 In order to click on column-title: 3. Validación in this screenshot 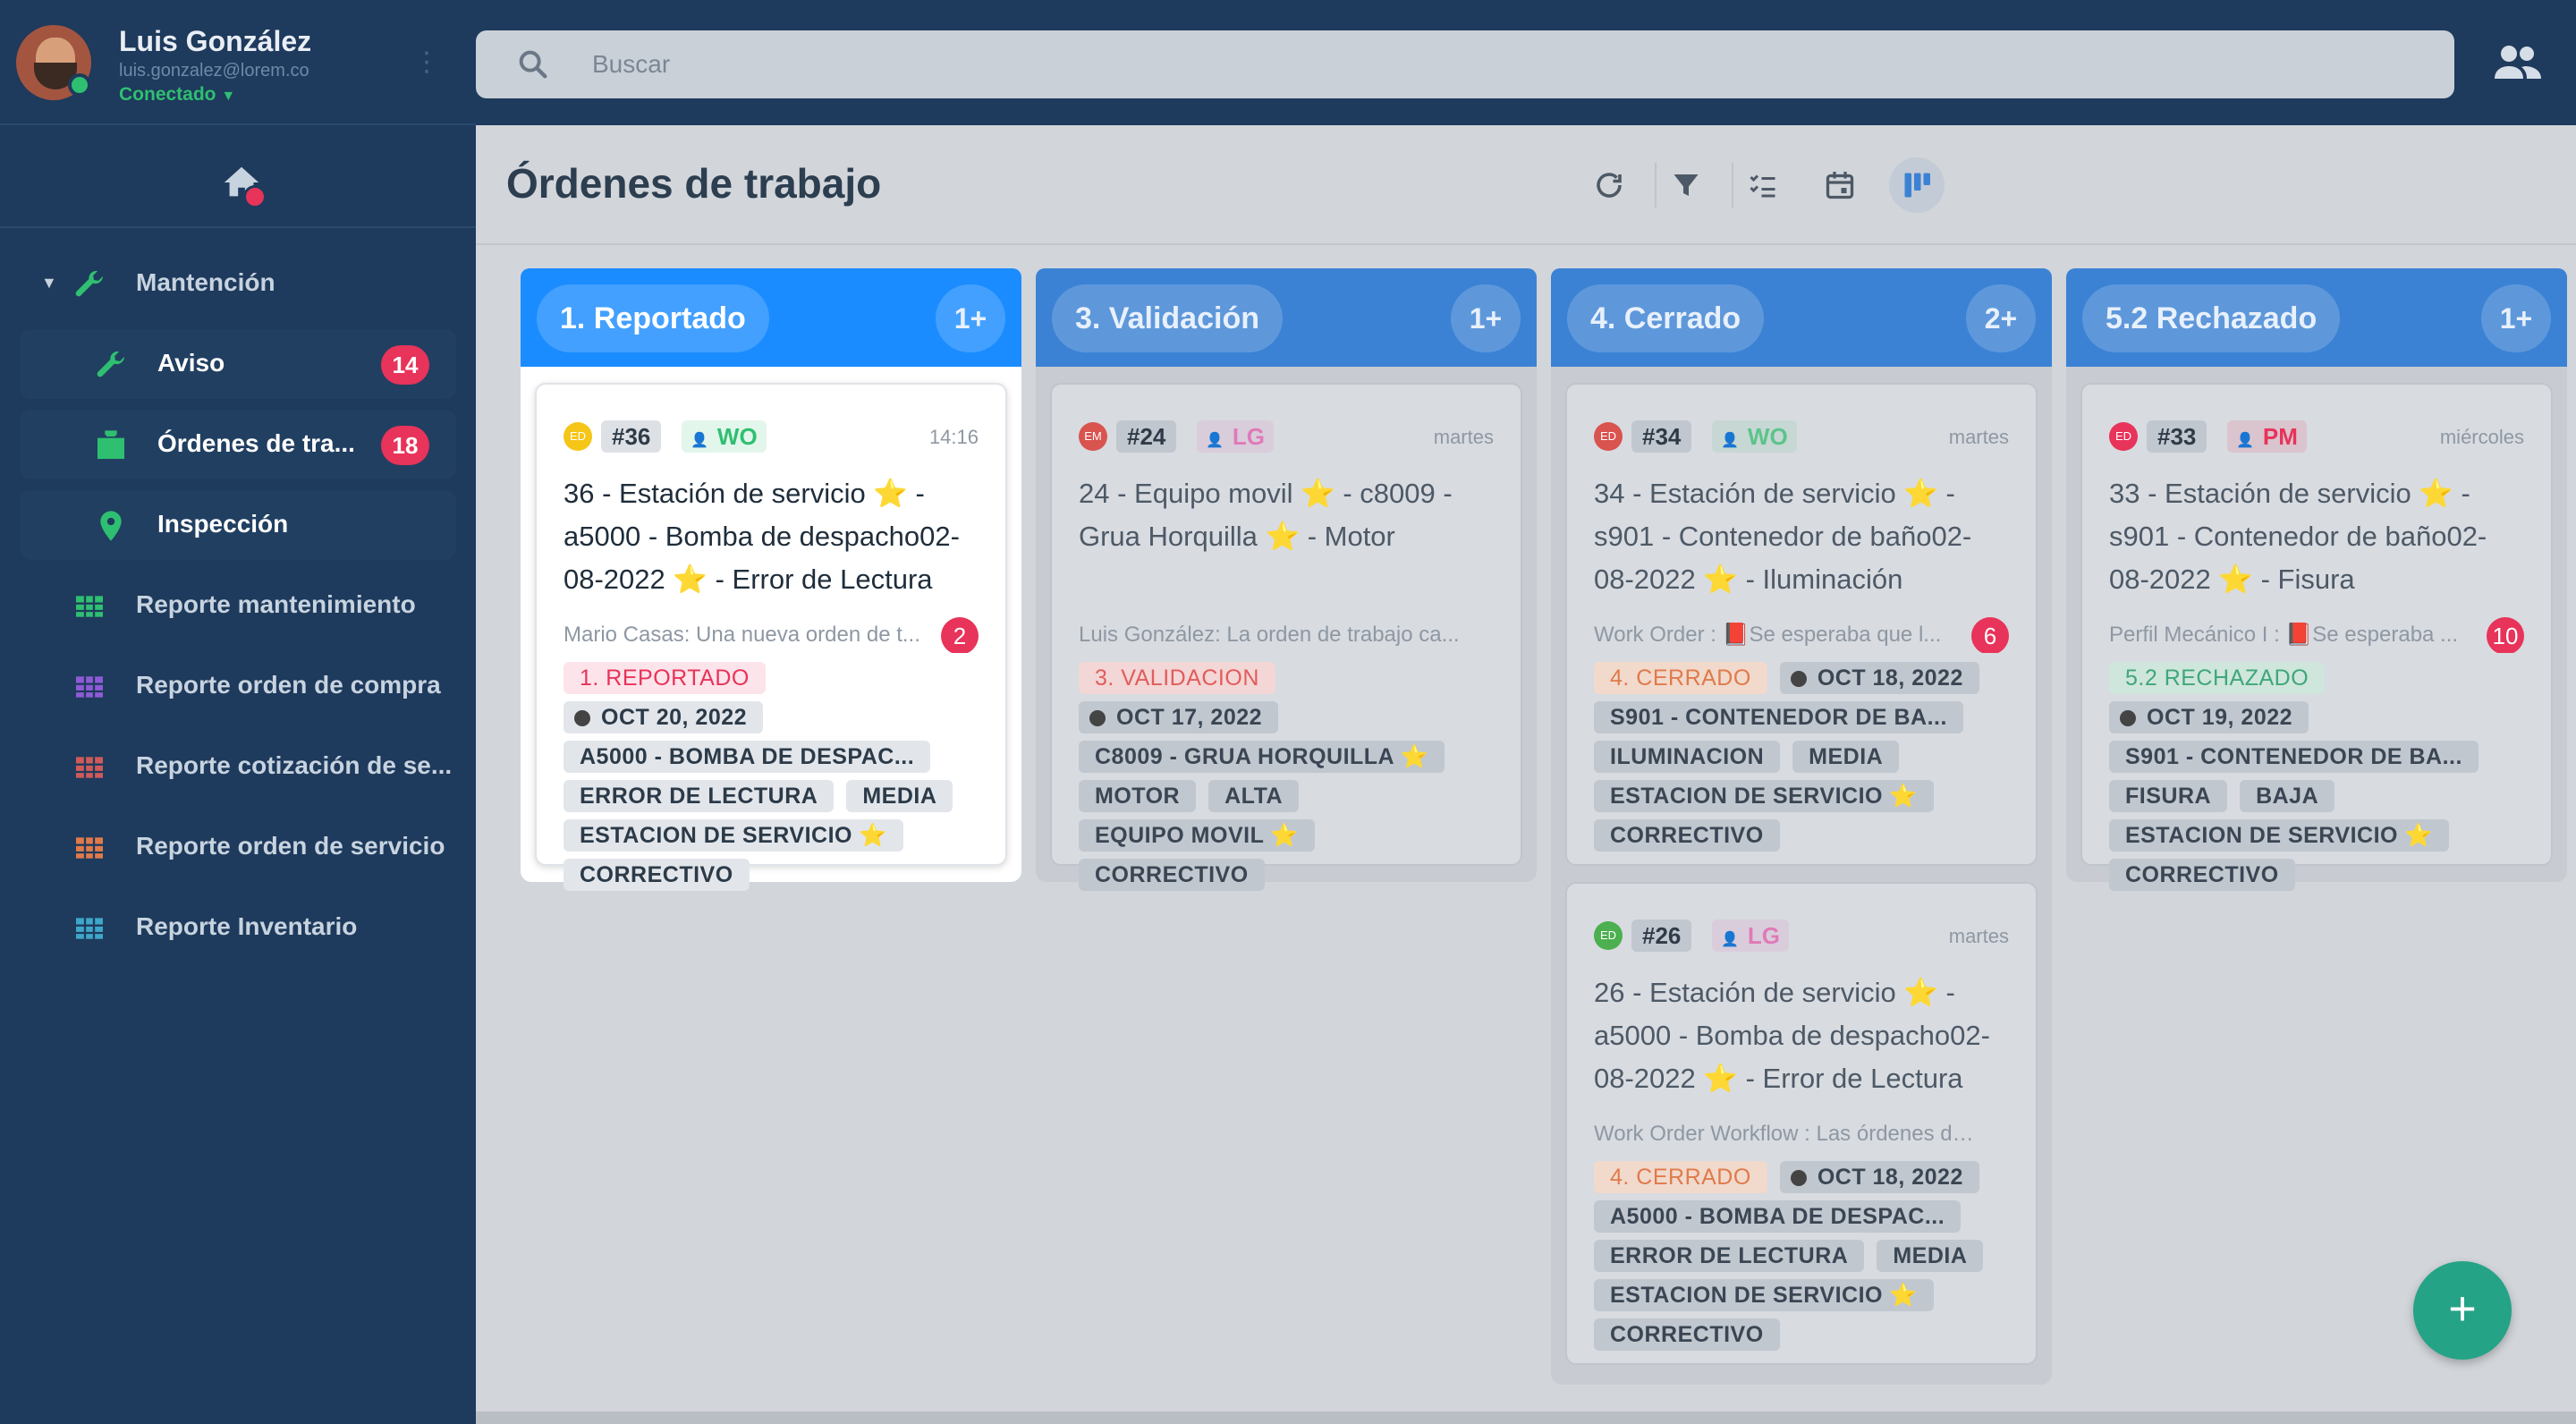, I will do `click(1167, 318)`.